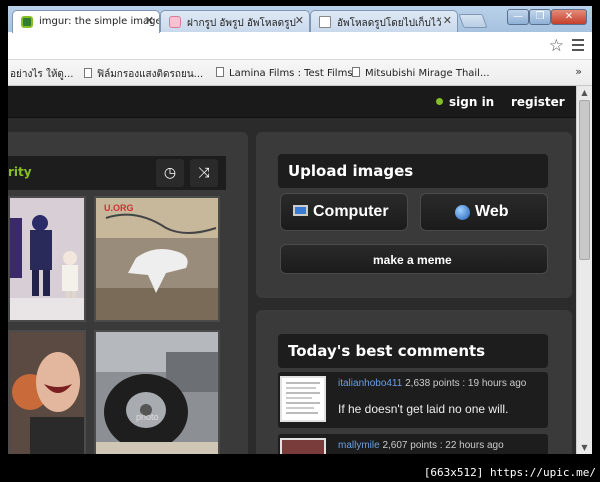  Describe the element at coordinates (540, 17) in the screenshot. I see `maximize-button: ❐` at that location.